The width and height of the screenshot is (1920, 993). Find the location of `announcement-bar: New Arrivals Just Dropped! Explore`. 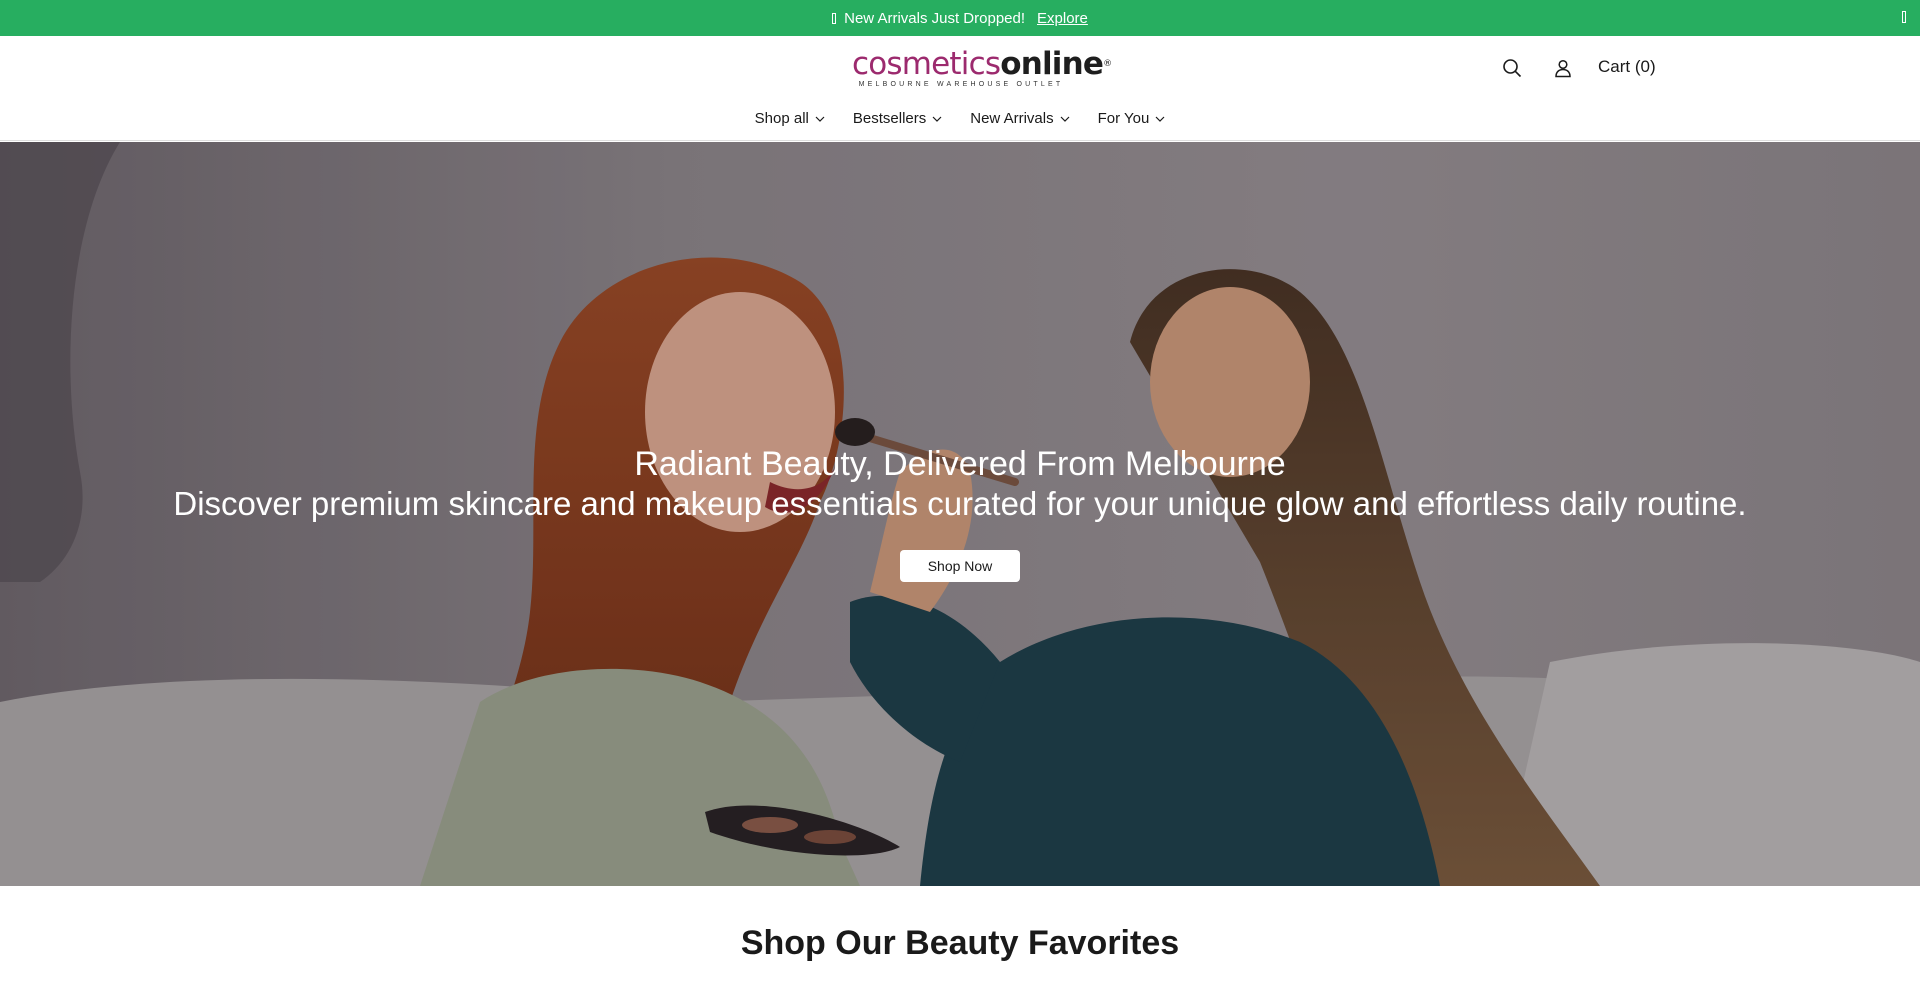

announcement-bar: New Arrivals Just Dropped! Explore is located at coordinates (960, 18).